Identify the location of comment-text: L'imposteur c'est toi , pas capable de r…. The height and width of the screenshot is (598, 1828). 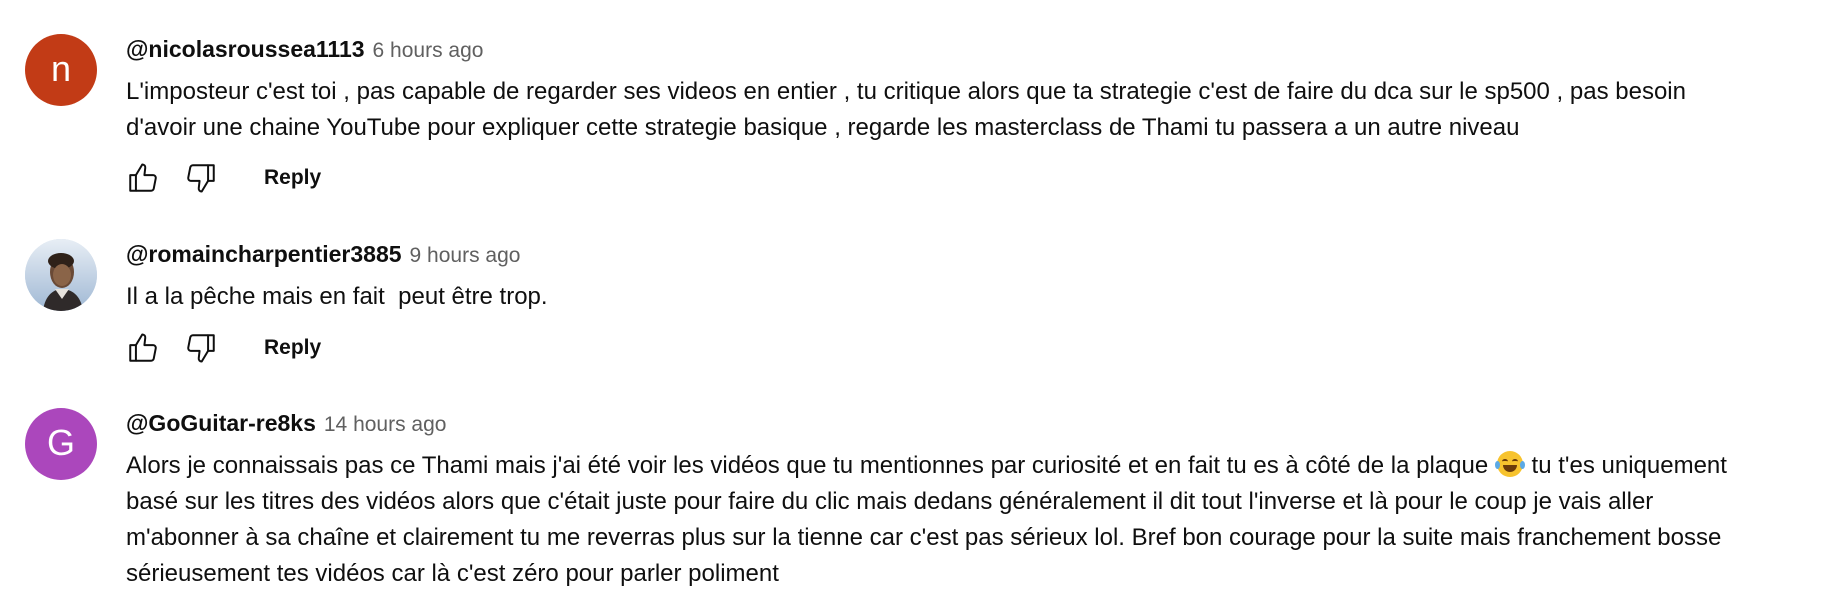
(906, 109).